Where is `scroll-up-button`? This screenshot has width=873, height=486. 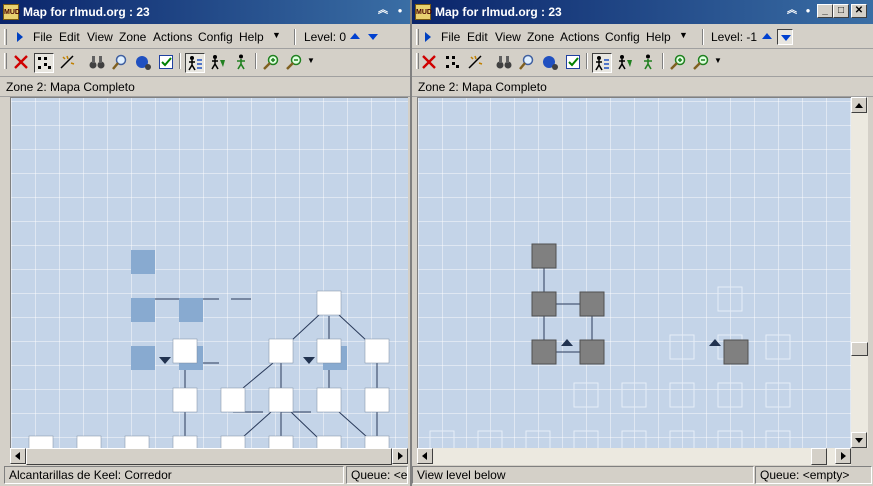 scroll-up-button is located at coordinates (859, 105).